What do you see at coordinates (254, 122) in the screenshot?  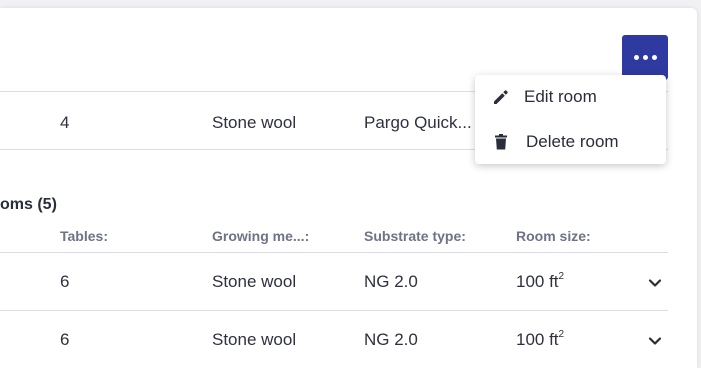 I see `current-room-growing-medium: Stone wool` at bounding box center [254, 122].